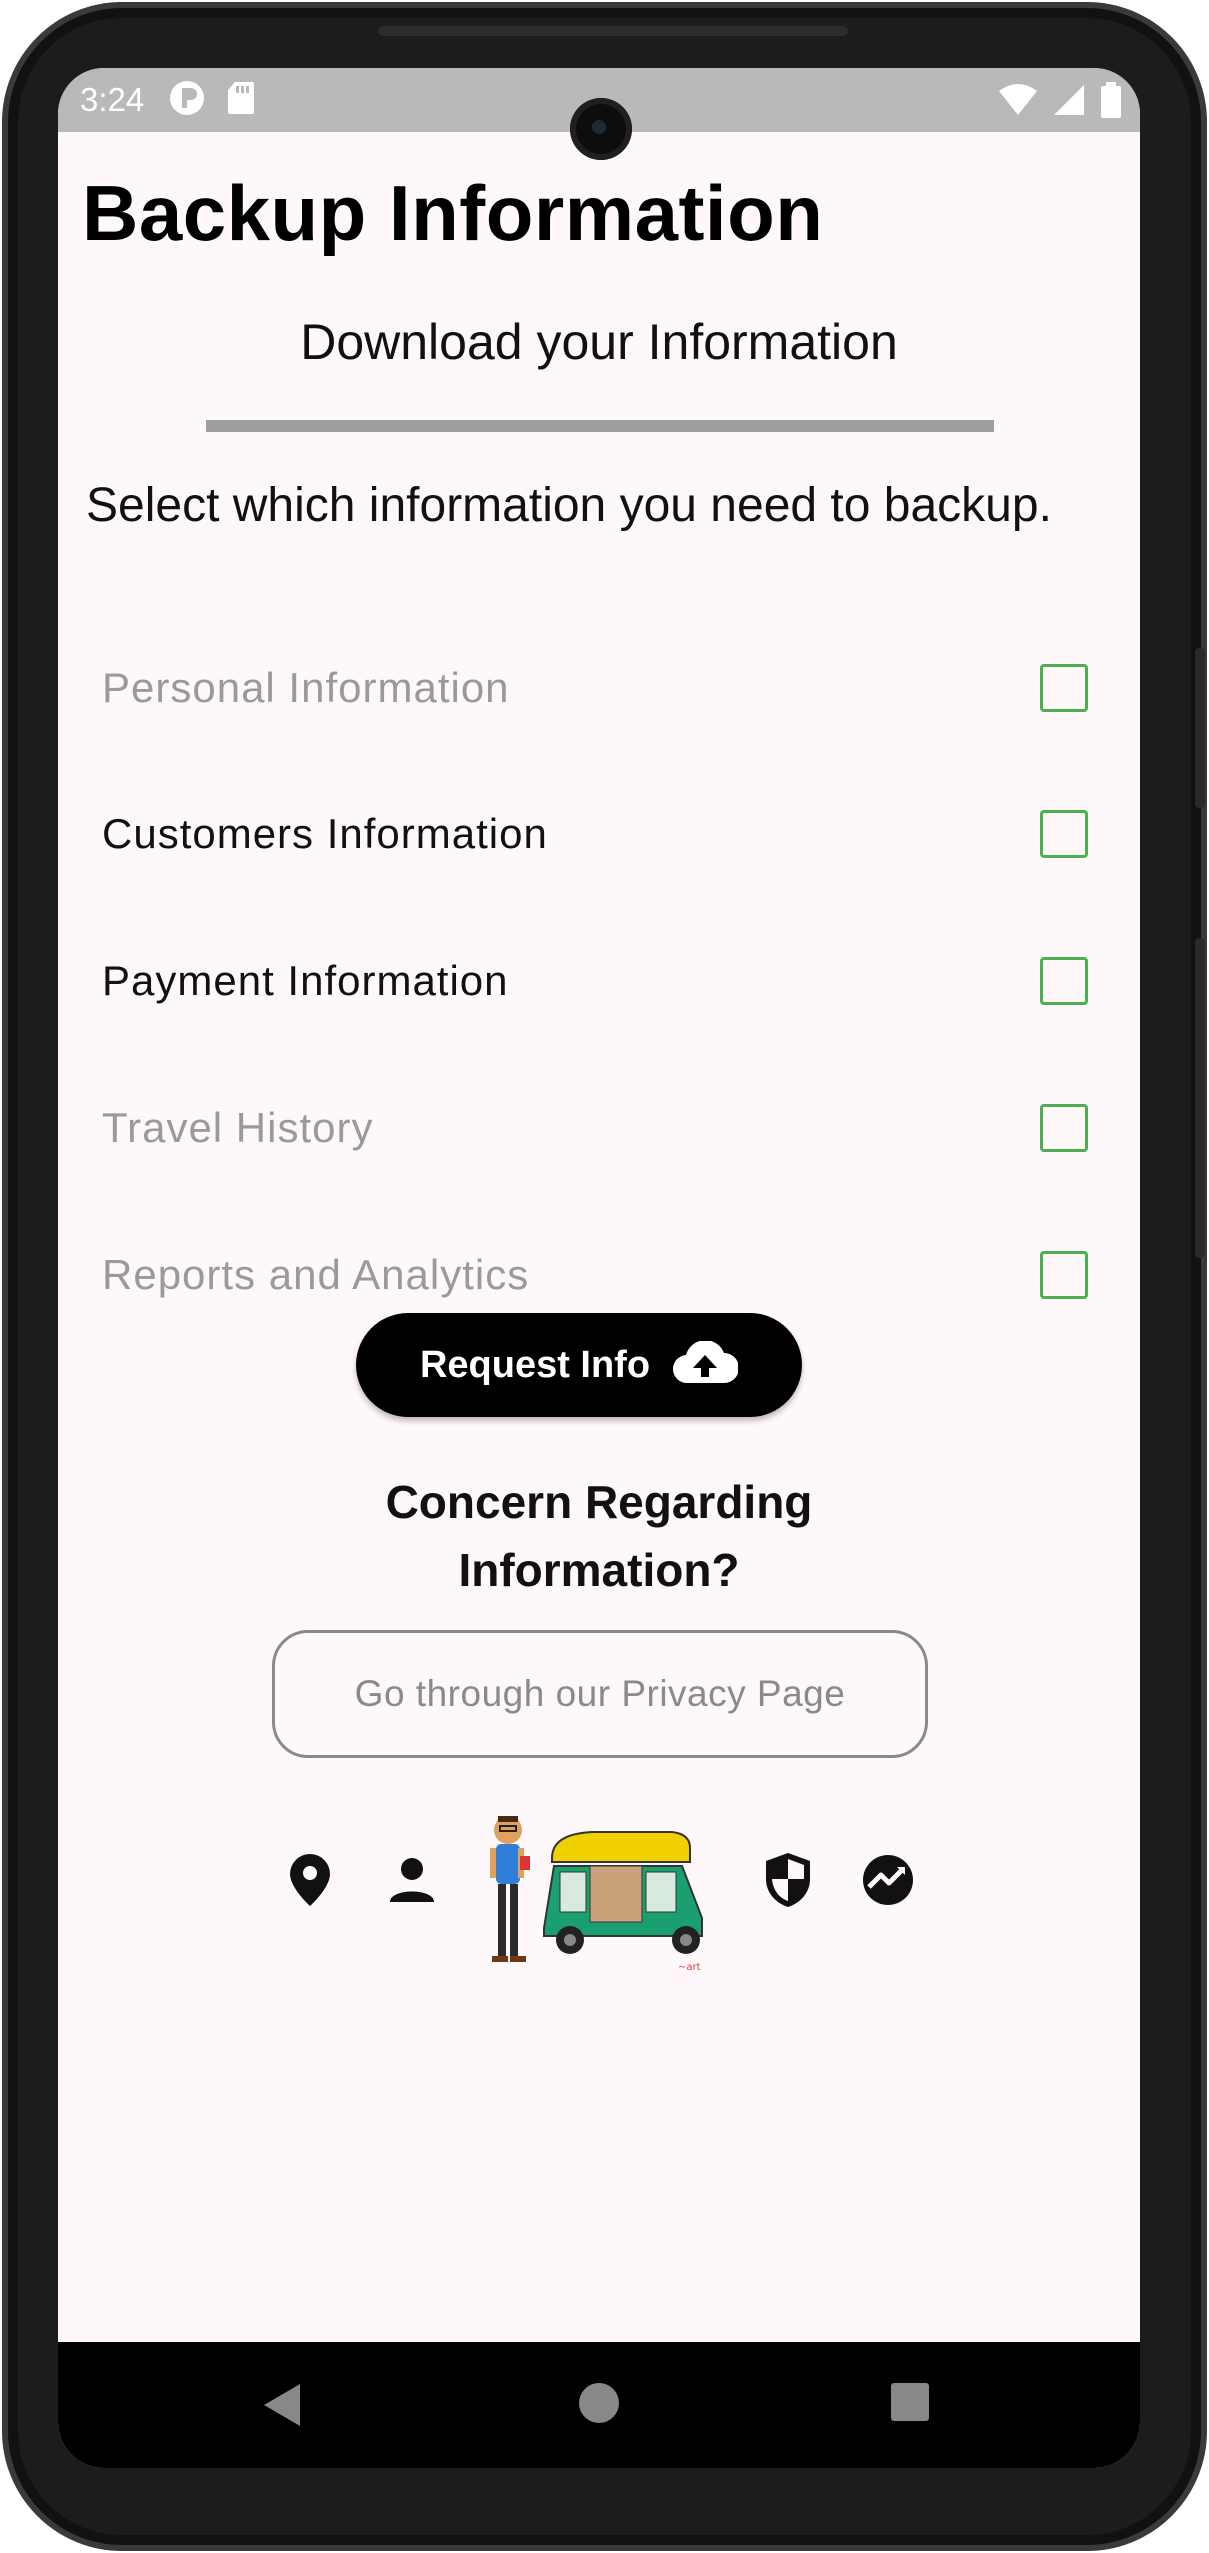  What do you see at coordinates (1018, 102) in the screenshot?
I see `wifi-icon` at bounding box center [1018, 102].